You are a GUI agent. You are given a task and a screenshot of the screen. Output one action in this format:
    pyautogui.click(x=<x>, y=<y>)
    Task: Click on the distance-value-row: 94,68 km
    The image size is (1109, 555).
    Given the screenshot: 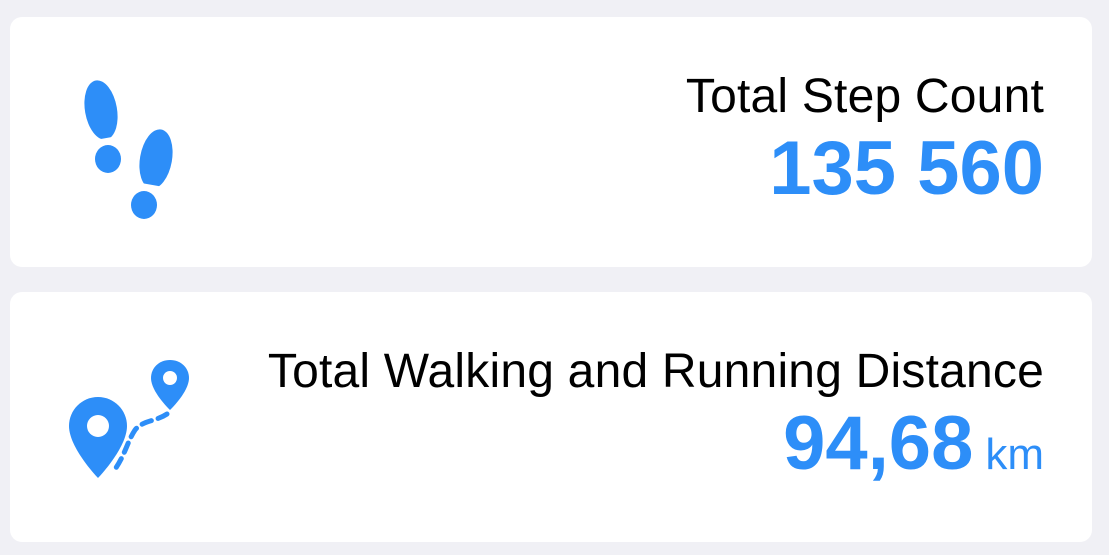 What is the action you would take?
    pyautogui.click(x=656, y=449)
    